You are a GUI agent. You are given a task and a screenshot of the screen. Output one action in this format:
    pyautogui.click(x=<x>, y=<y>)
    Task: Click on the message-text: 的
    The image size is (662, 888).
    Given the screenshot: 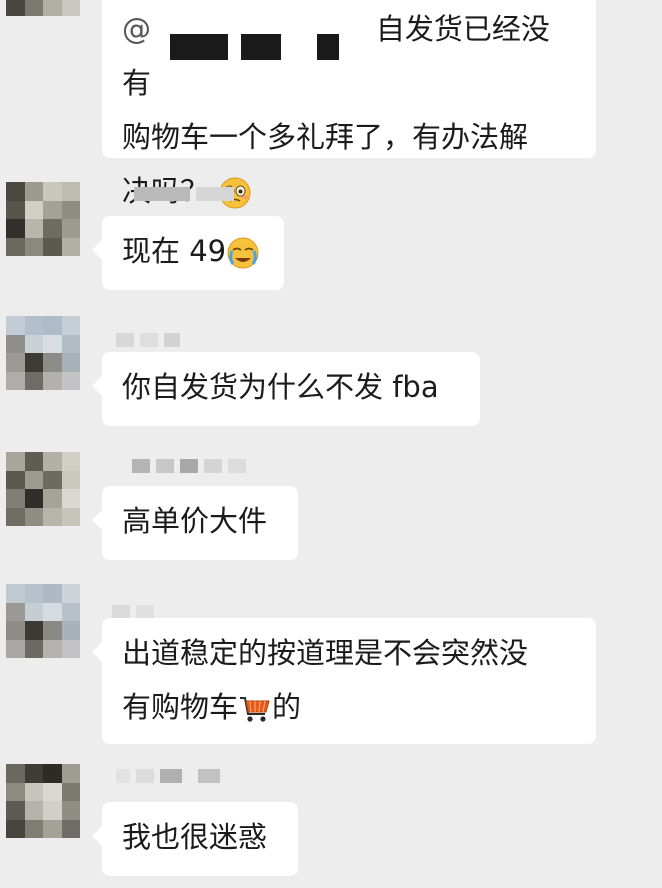 What is the action you would take?
    pyautogui.click(x=287, y=707)
    